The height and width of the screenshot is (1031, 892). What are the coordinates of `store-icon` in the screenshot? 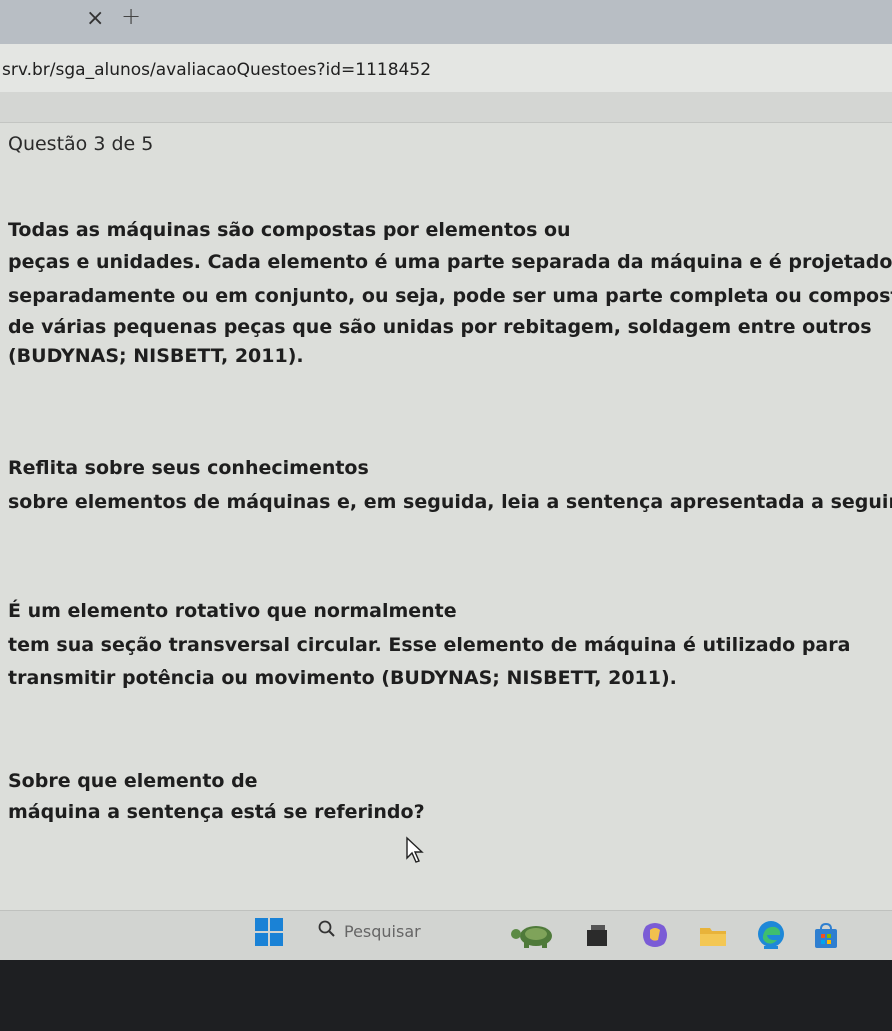 It's located at (826, 936).